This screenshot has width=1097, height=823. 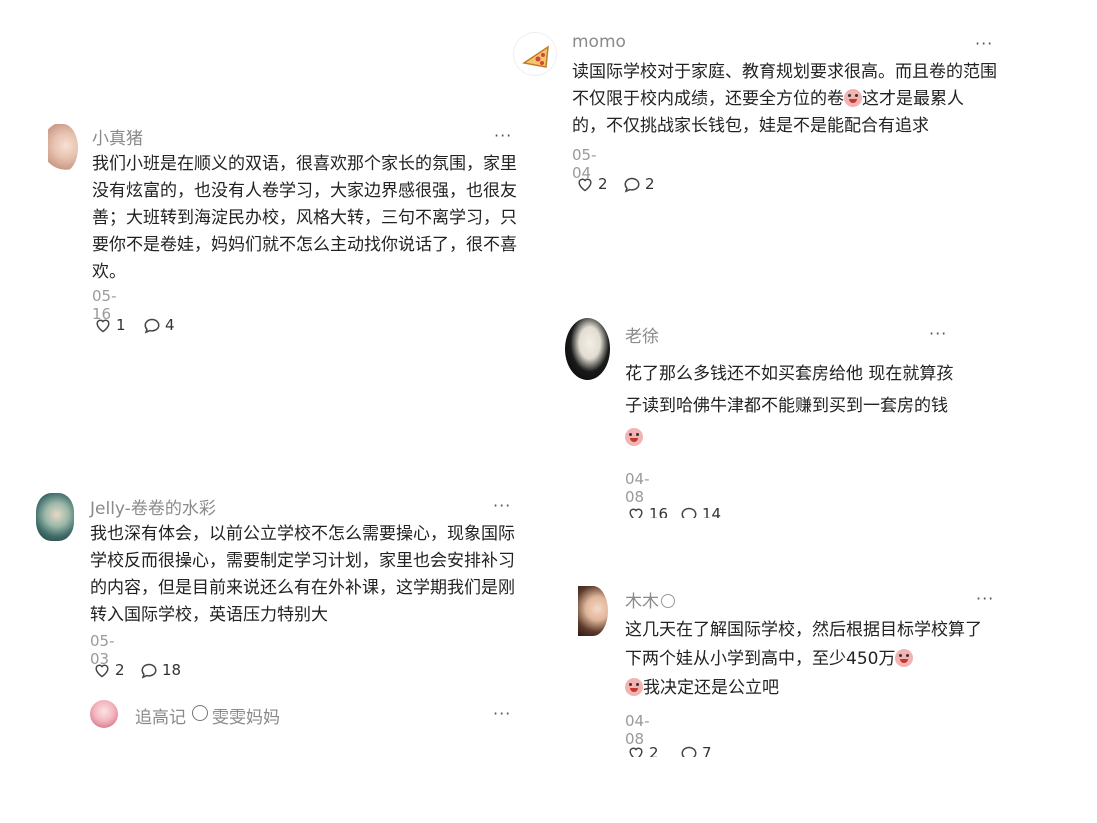 I want to click on author-name: 木木, so click(x=642, y=602).